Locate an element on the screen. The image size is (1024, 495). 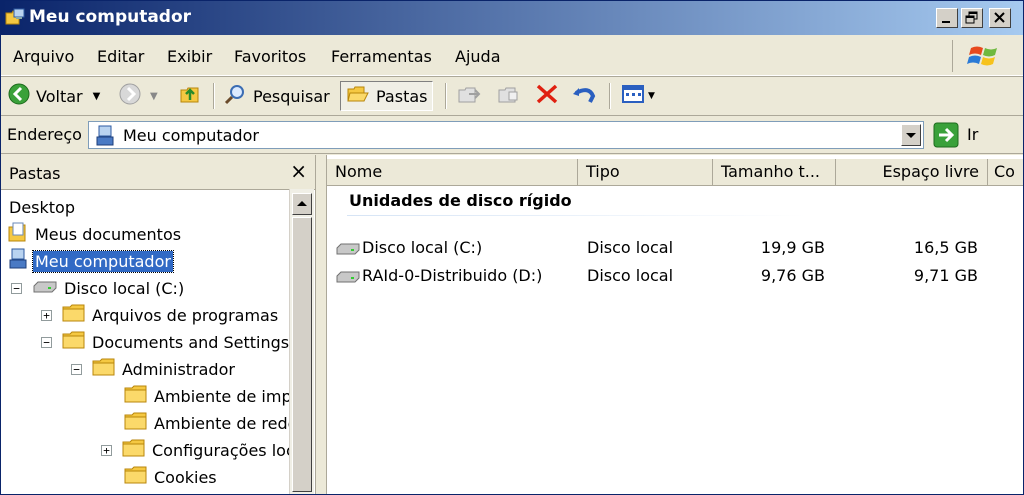
tree-item-label: Meus documentos is located at coordinates (108, 234).